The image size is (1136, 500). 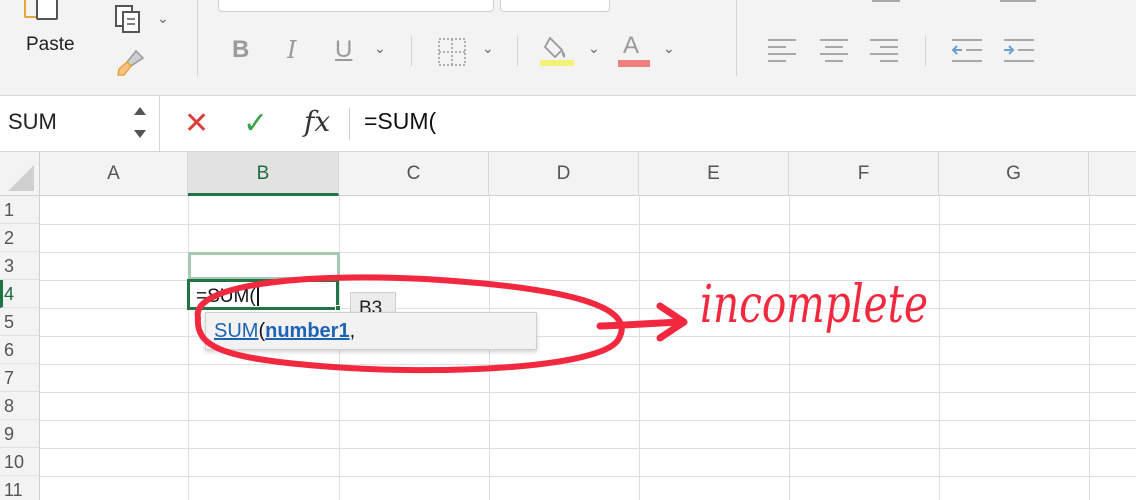 I want to click on column-header-g: G, so click(x=1014, y=174).